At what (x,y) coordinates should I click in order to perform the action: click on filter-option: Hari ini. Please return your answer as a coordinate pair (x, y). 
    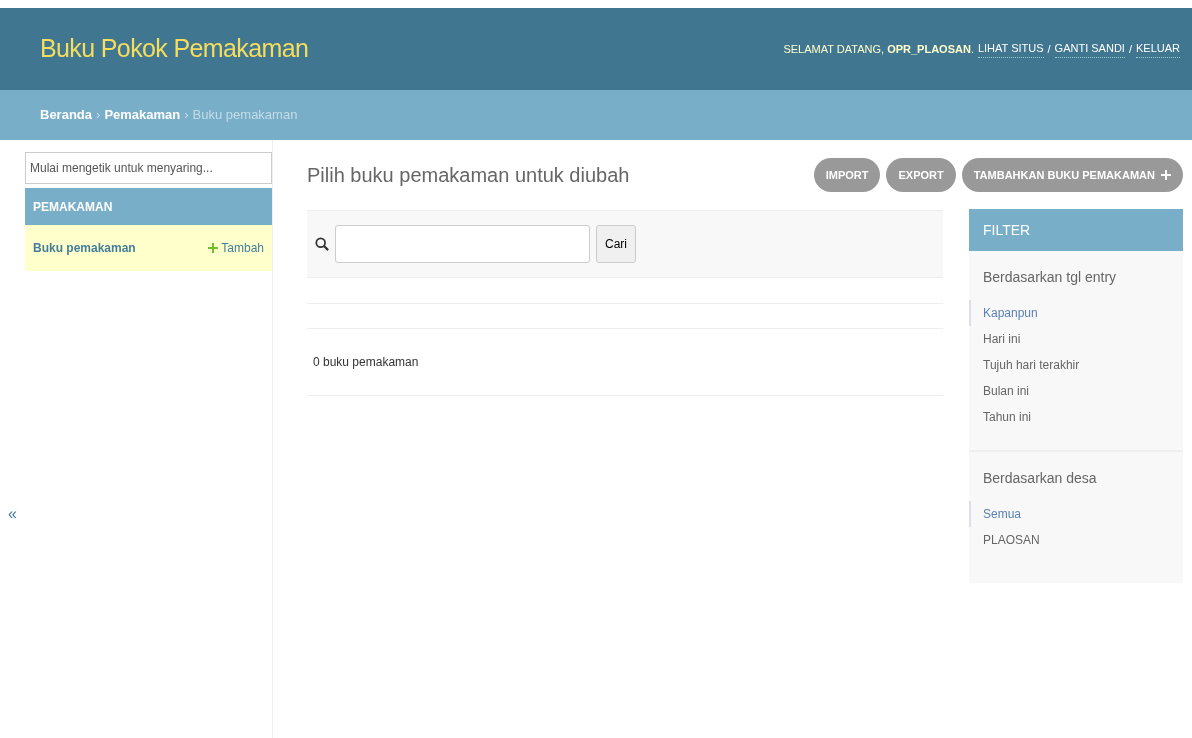
    Looking at the image, I should click on (1002, 339).